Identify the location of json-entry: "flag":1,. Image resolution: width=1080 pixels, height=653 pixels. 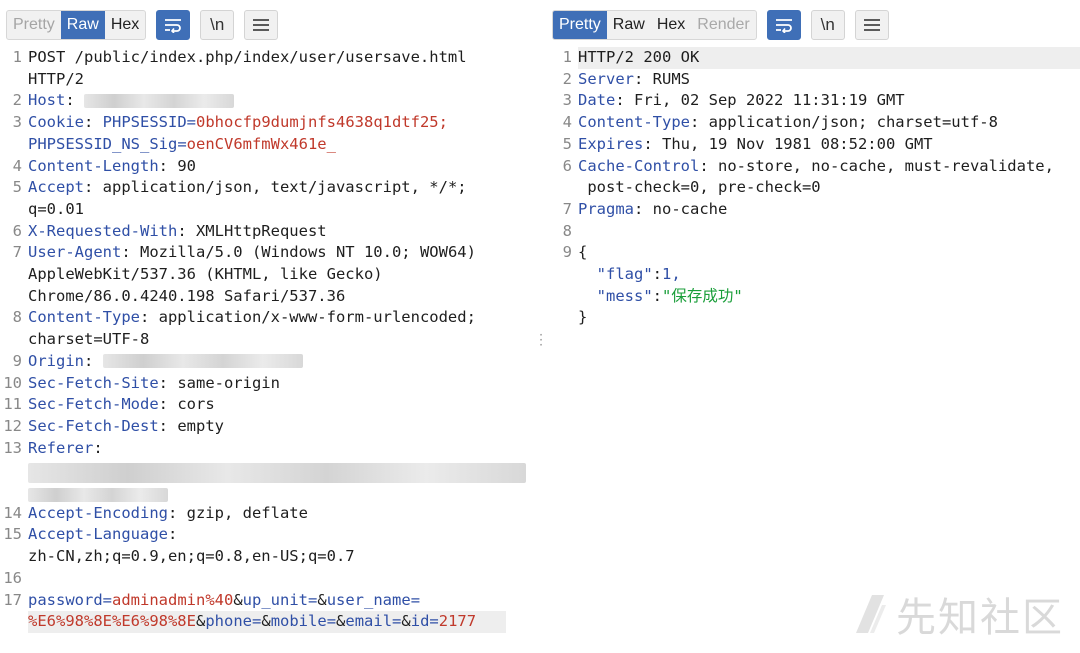
(815, 275).